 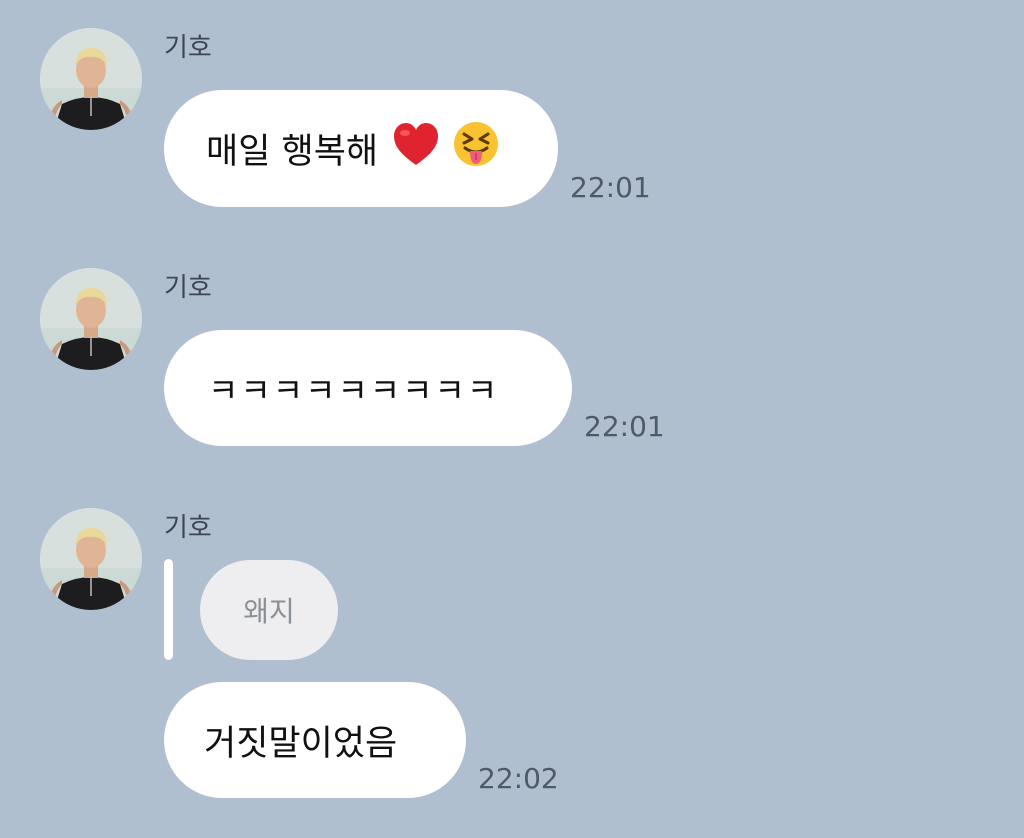 What do you see at coordinates (301, 743) in the screenshot?
I see `message-text: 거짓말이었음` at bounding box center [301, 743].